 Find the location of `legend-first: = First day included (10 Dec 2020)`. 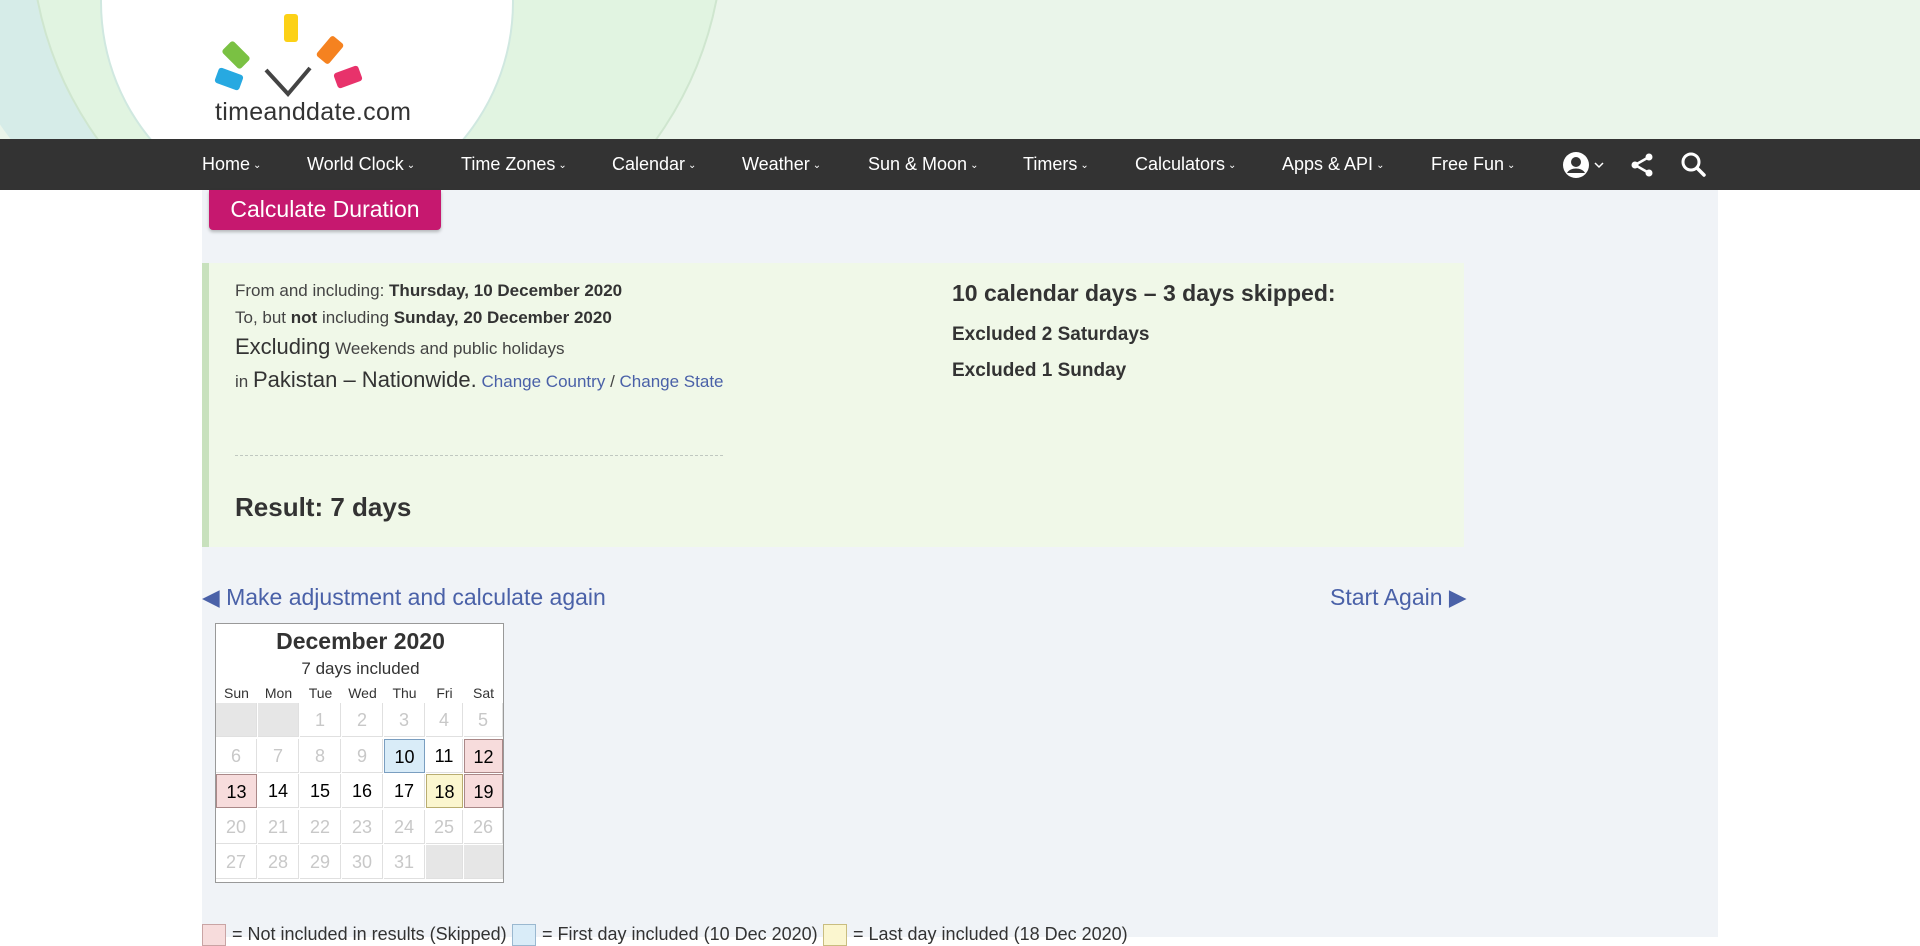

legend-first: = First day included (10 Dec 2020) is located at coordinates (680, 934).